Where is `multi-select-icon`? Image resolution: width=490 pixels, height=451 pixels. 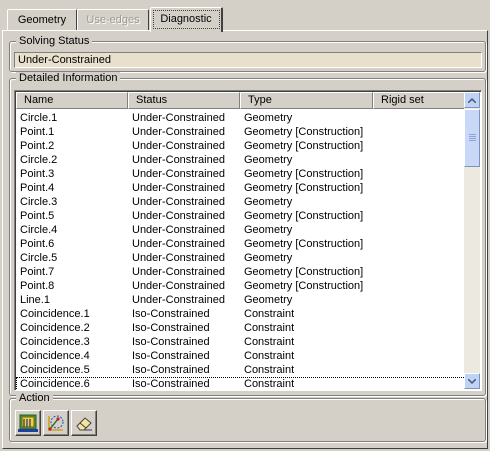 multi-select-icon is located at coordinates (56, 423).